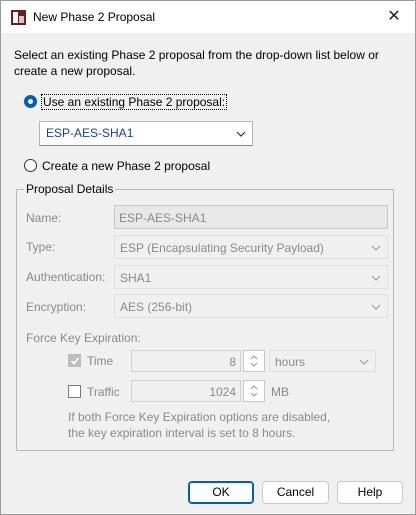 The height and width of the screenshot is (515, 416). Describe the element at coordinates (74, 391) in the screenshot. I see `traffic-checkbox` at that location.